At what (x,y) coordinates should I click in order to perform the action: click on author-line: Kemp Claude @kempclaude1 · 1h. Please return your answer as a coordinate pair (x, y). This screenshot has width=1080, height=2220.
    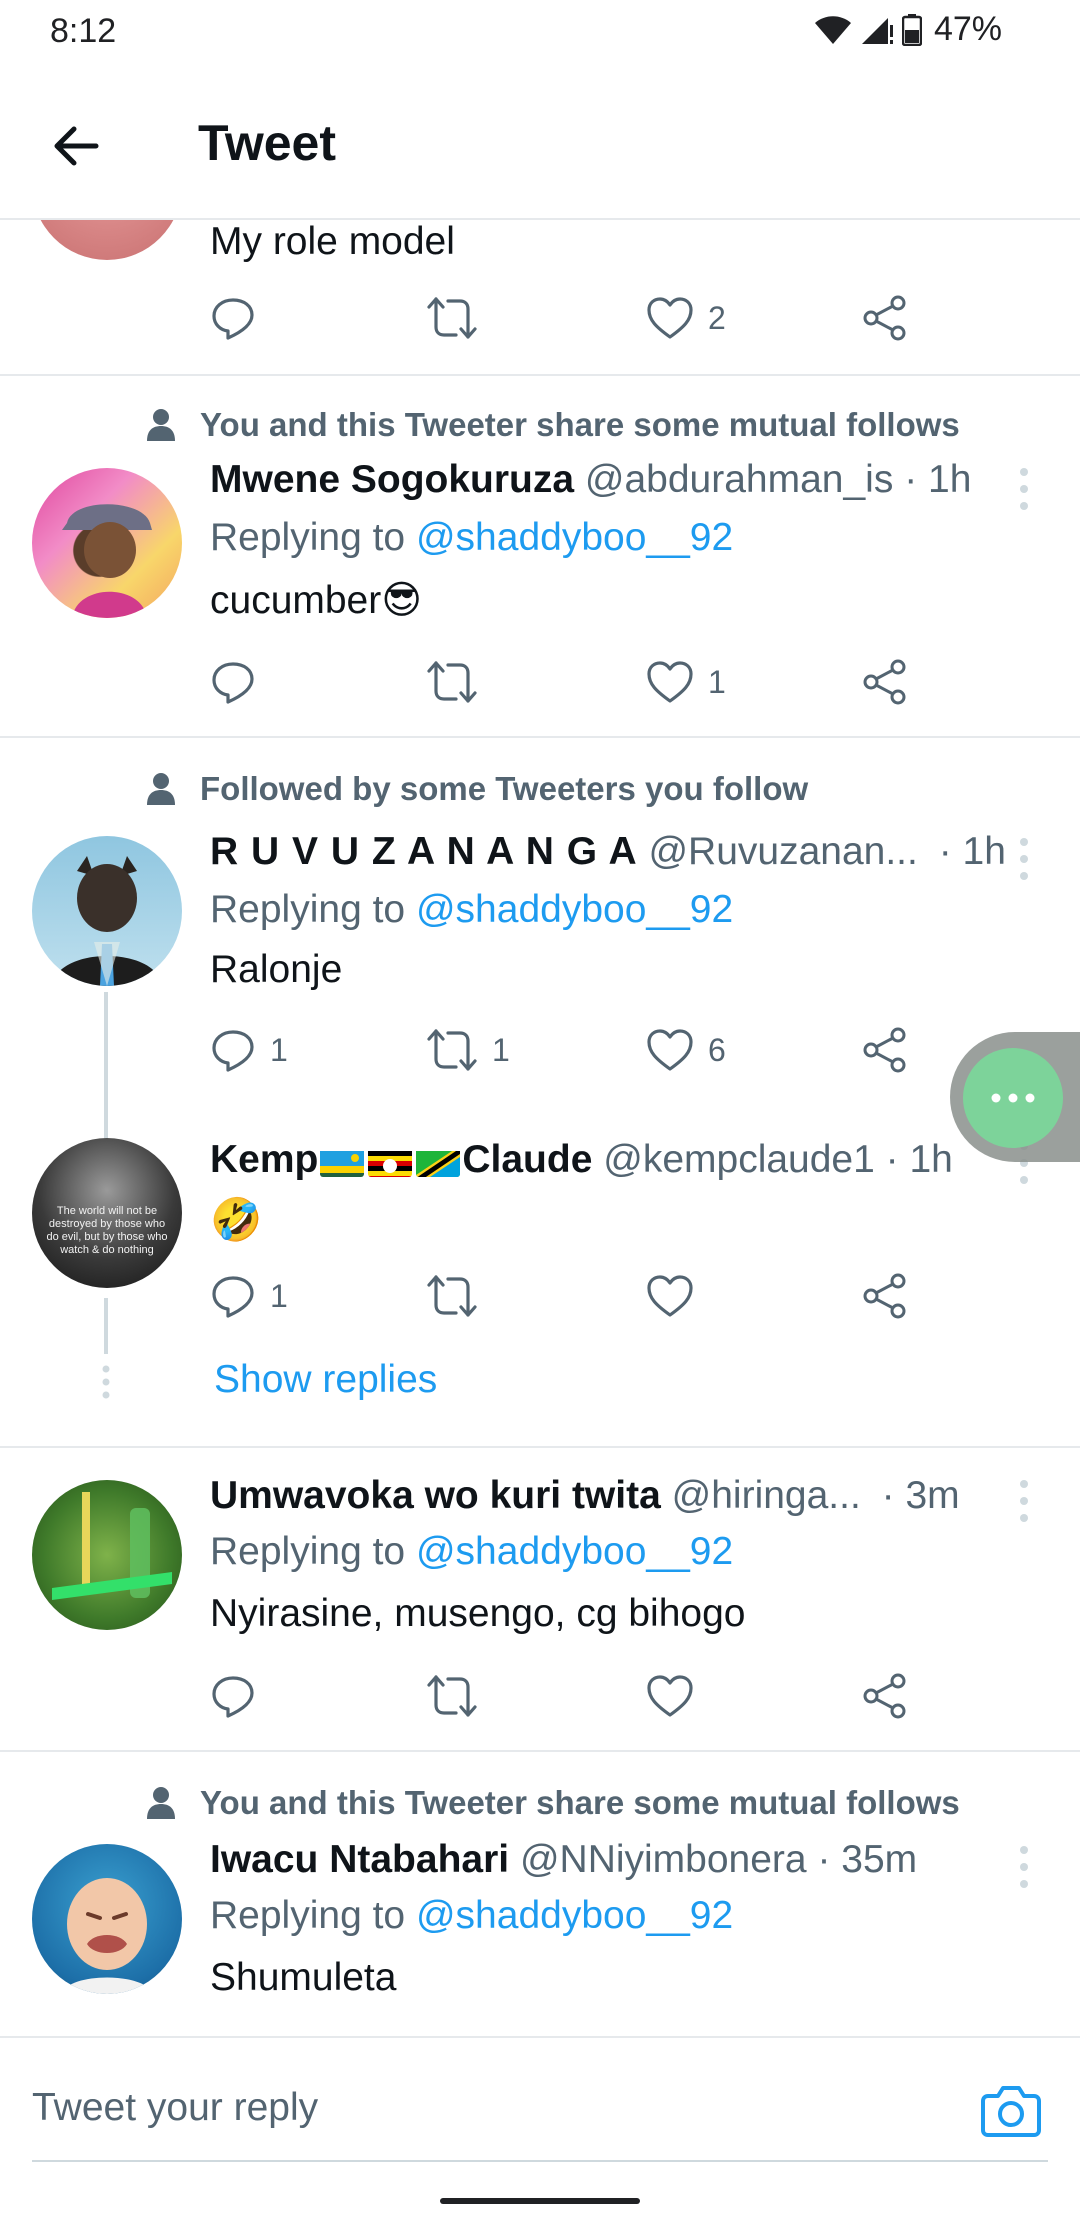
    Looking at the image, I should click on (581, 1160).